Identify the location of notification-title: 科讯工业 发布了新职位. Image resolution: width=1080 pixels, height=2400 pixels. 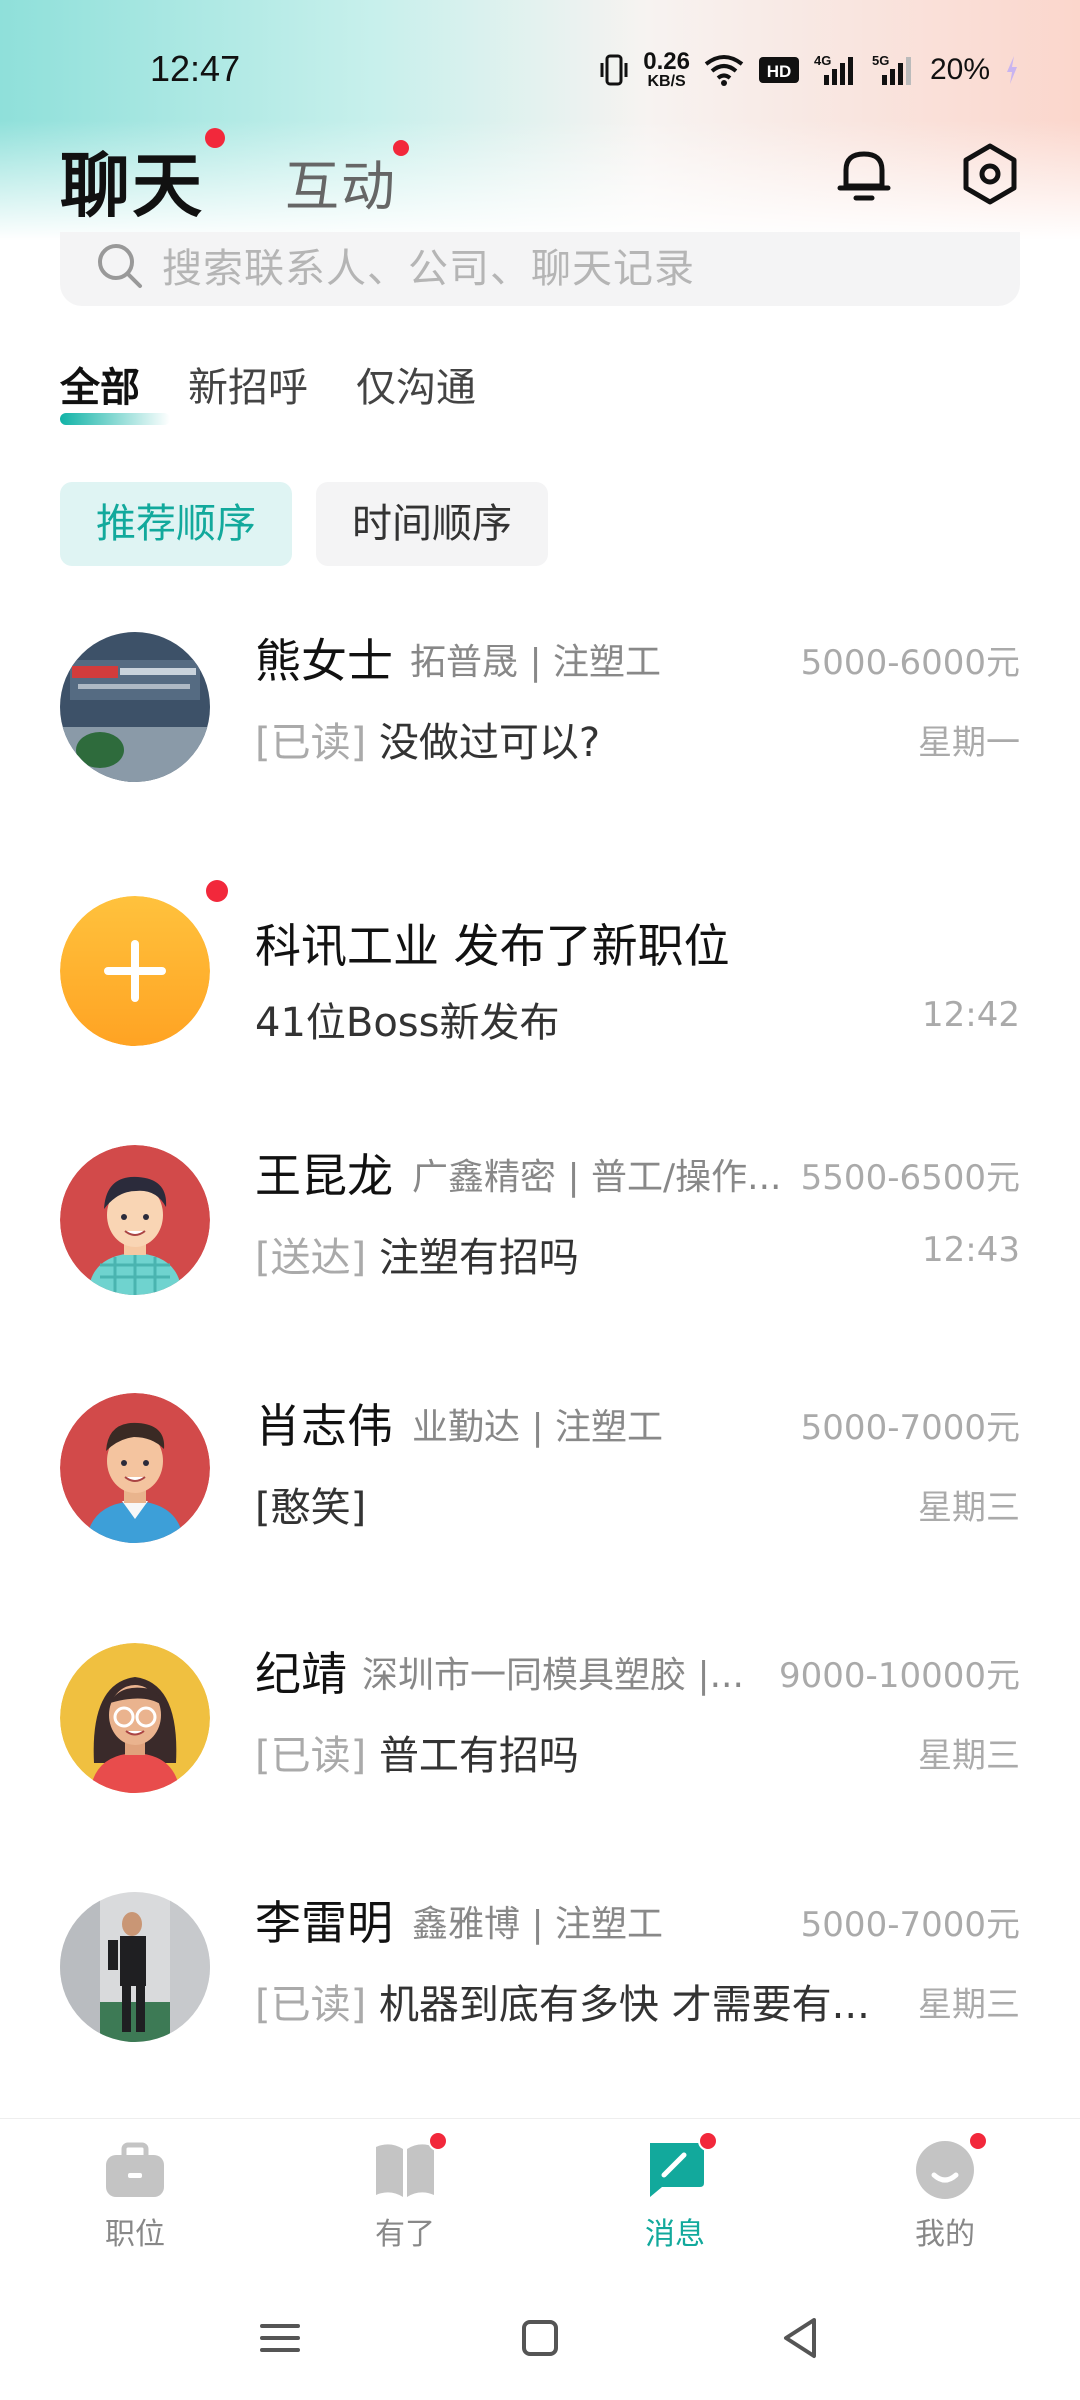
(492, 946).